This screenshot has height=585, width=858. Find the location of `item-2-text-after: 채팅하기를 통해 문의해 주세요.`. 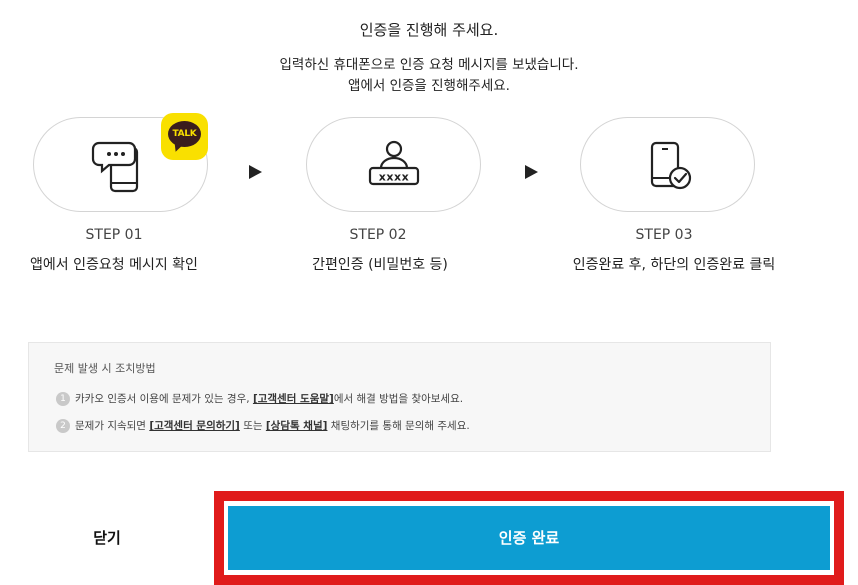

item-2-text-after: 채팅하기를 통해 문의해 주세요. is located at coordinates (400, 426).